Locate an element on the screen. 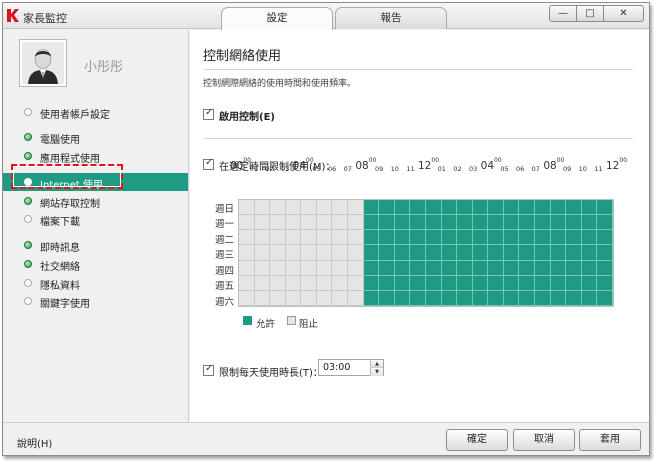 The width and height of the screenshot is (654, 461). spin-up-icon: ▲ is located at coordinates (376, 364).